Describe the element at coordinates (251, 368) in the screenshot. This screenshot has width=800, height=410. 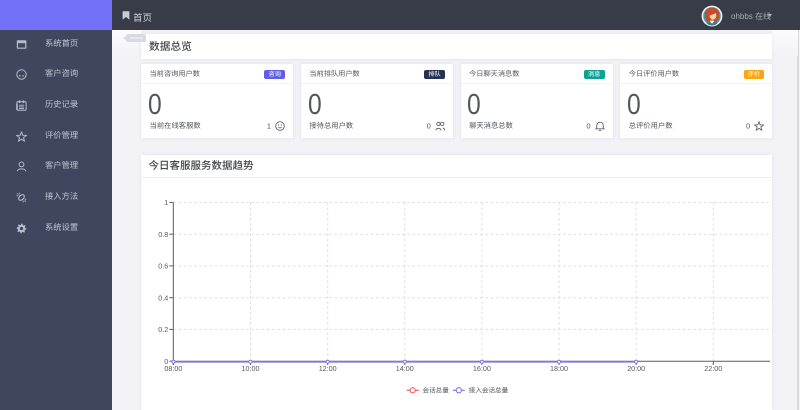
I see `svg-text: 10:00` at that location.